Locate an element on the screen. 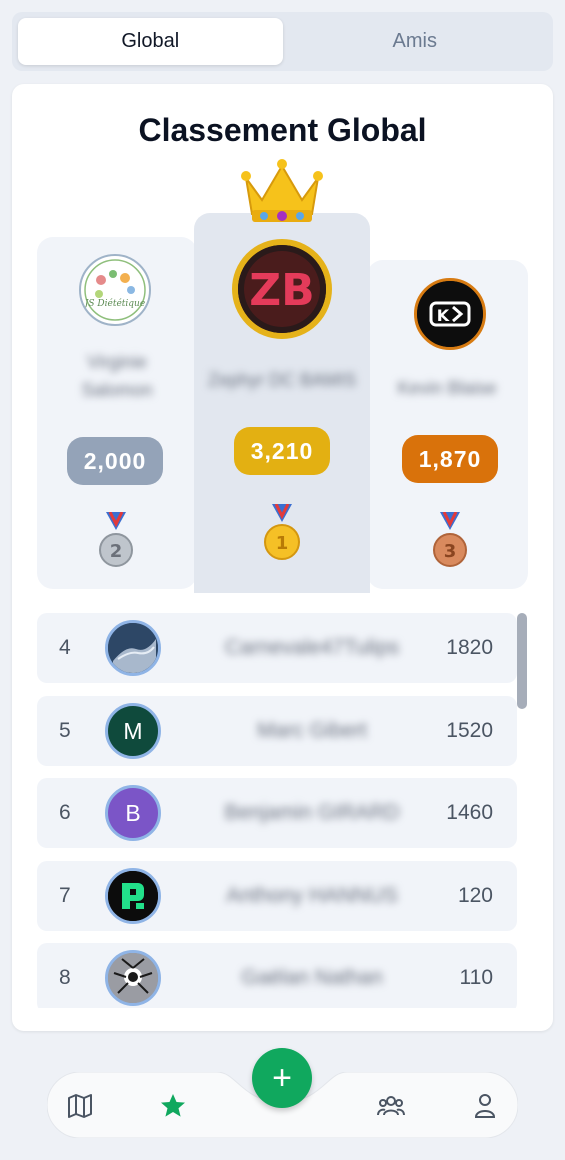 The width and height of the screenshot is (565, 1160). podium-name-third: Kevin Blaise is located at coordinates (447, 388).